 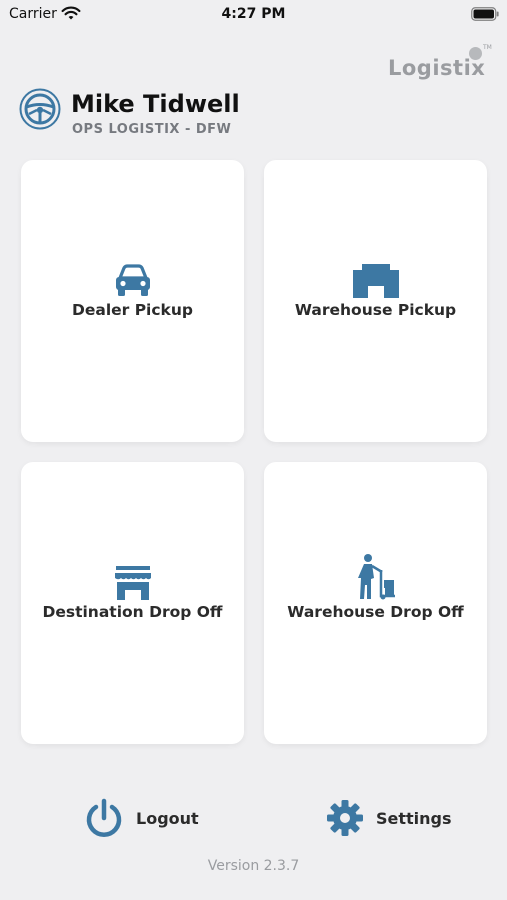 I want to click on status-bar: Carrier 4:27 PM, so click(x=253, y=15).